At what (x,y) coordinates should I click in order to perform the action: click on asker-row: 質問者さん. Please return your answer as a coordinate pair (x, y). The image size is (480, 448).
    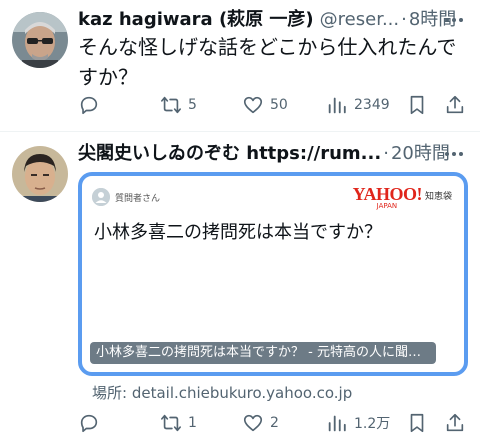
    Looking at the image, I should click on (126, 197).